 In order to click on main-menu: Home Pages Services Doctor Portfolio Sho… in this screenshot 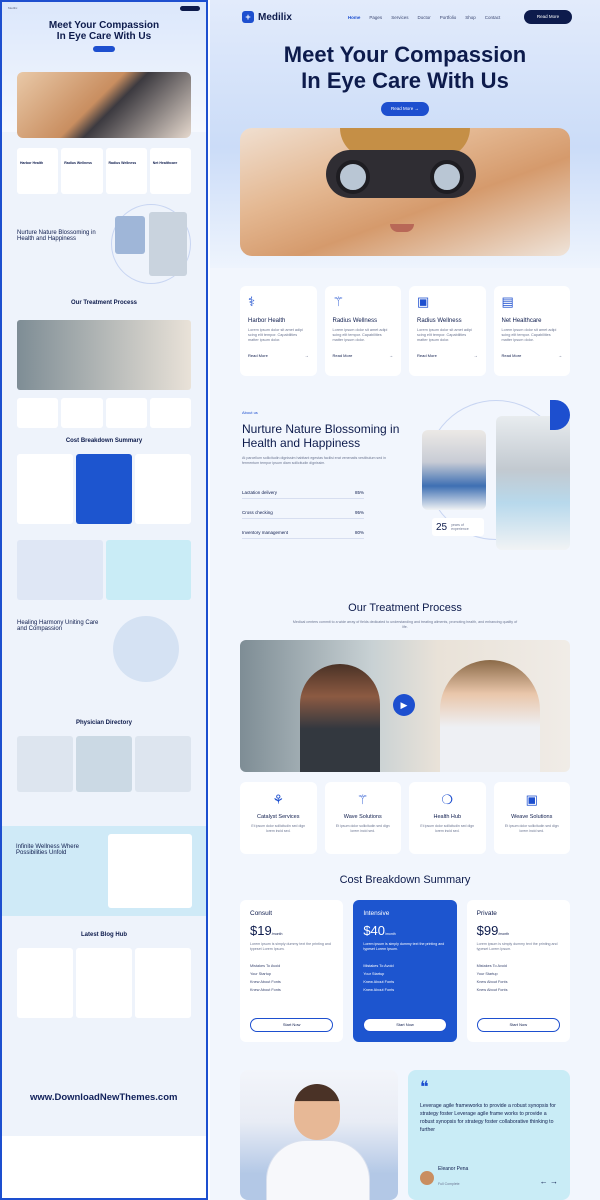, I will do `click(424, 17)`.